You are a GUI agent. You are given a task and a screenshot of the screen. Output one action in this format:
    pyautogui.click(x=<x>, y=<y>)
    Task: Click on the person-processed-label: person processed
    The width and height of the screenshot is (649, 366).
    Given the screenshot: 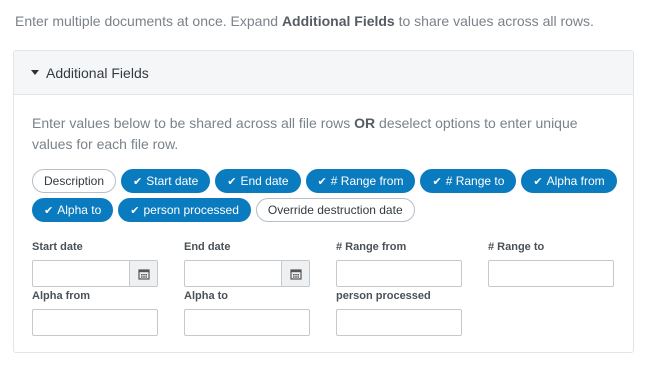 What is the action you would take?
    pyautogui.click(x=383, y=296)
    